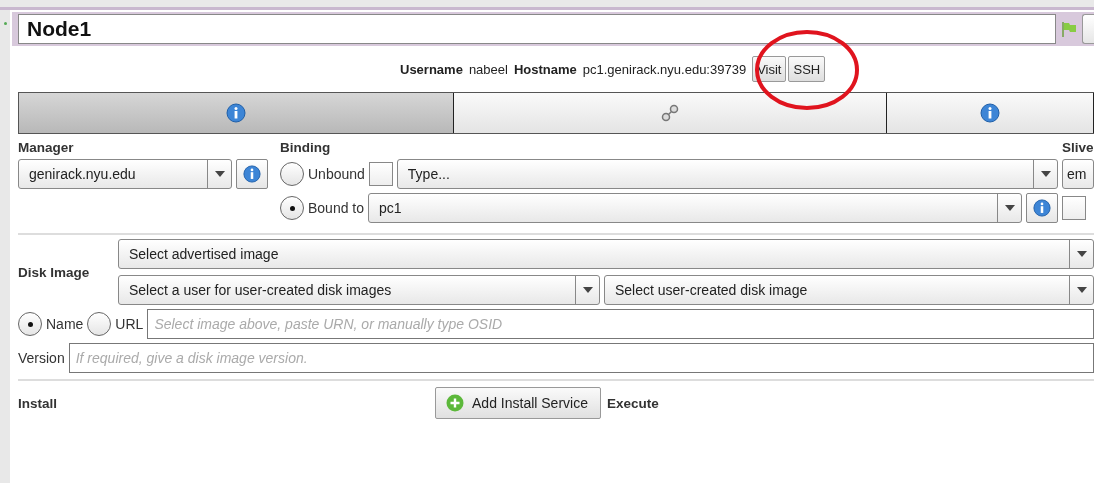  I want to click on username-label: Username, so click(431, 69).